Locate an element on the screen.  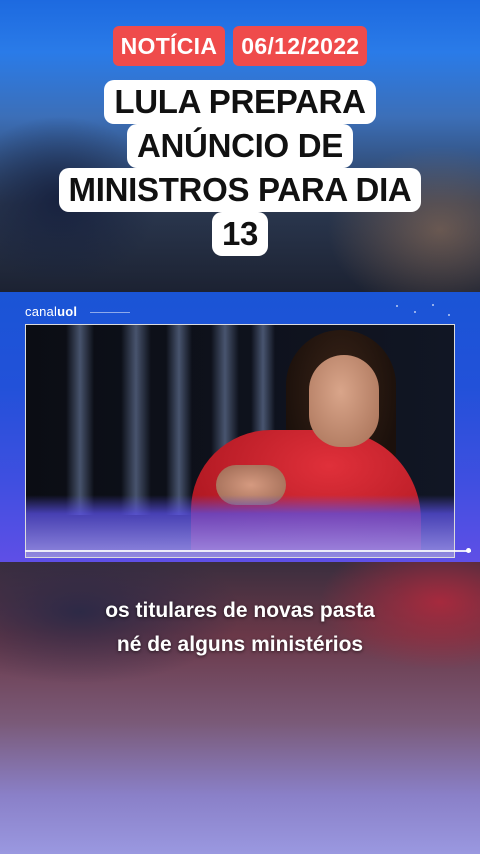
headline-line-2: ANÚNCIO DE is located at coordinates (239, 146).